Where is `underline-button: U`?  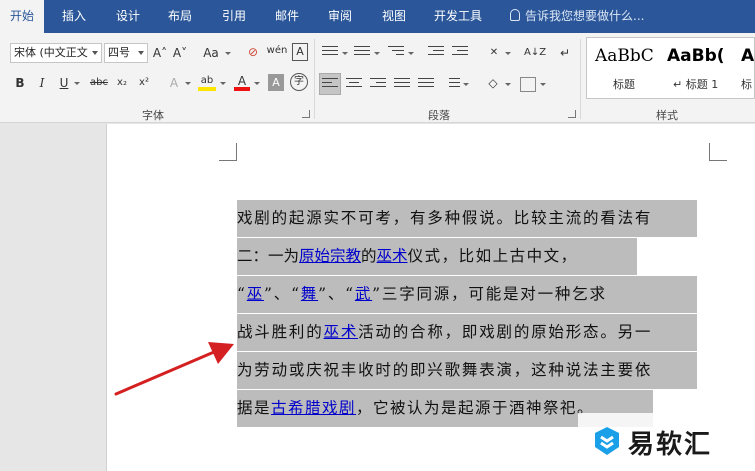 underline-button: U is located at coordinates (64, 83).